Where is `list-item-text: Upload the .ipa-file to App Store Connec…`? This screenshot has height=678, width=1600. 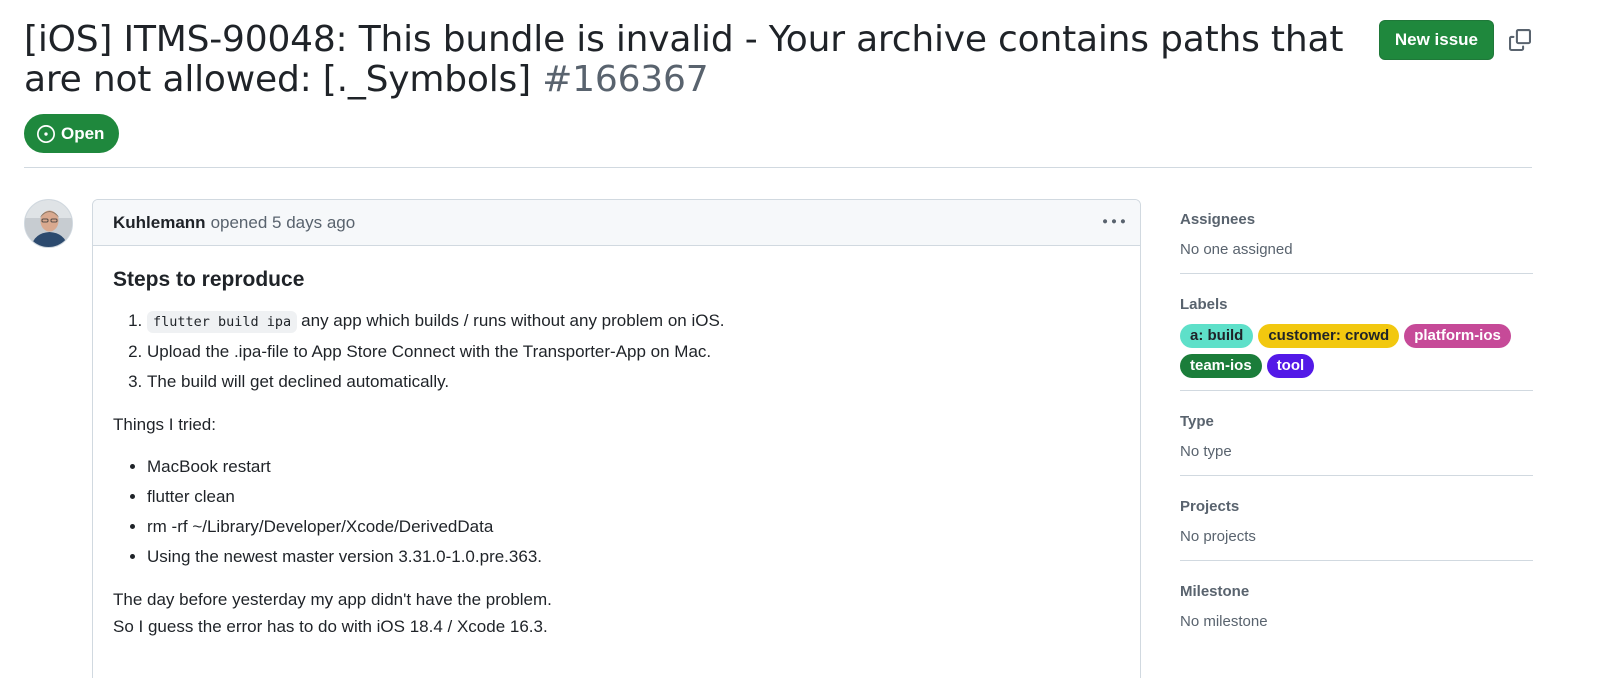
list-item-text: Upload the .ipa-file to App Store Connec… is located at coordinates (429, 351).